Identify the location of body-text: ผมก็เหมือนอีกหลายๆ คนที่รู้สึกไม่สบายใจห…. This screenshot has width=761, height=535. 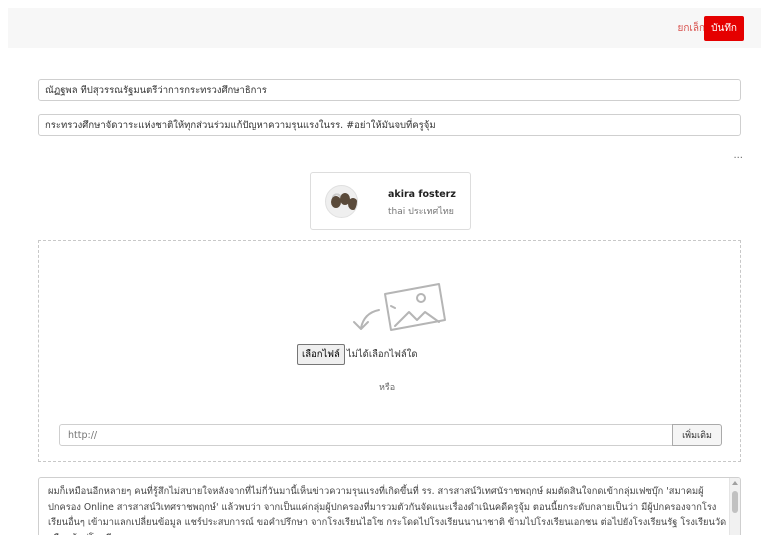
(387, 510).